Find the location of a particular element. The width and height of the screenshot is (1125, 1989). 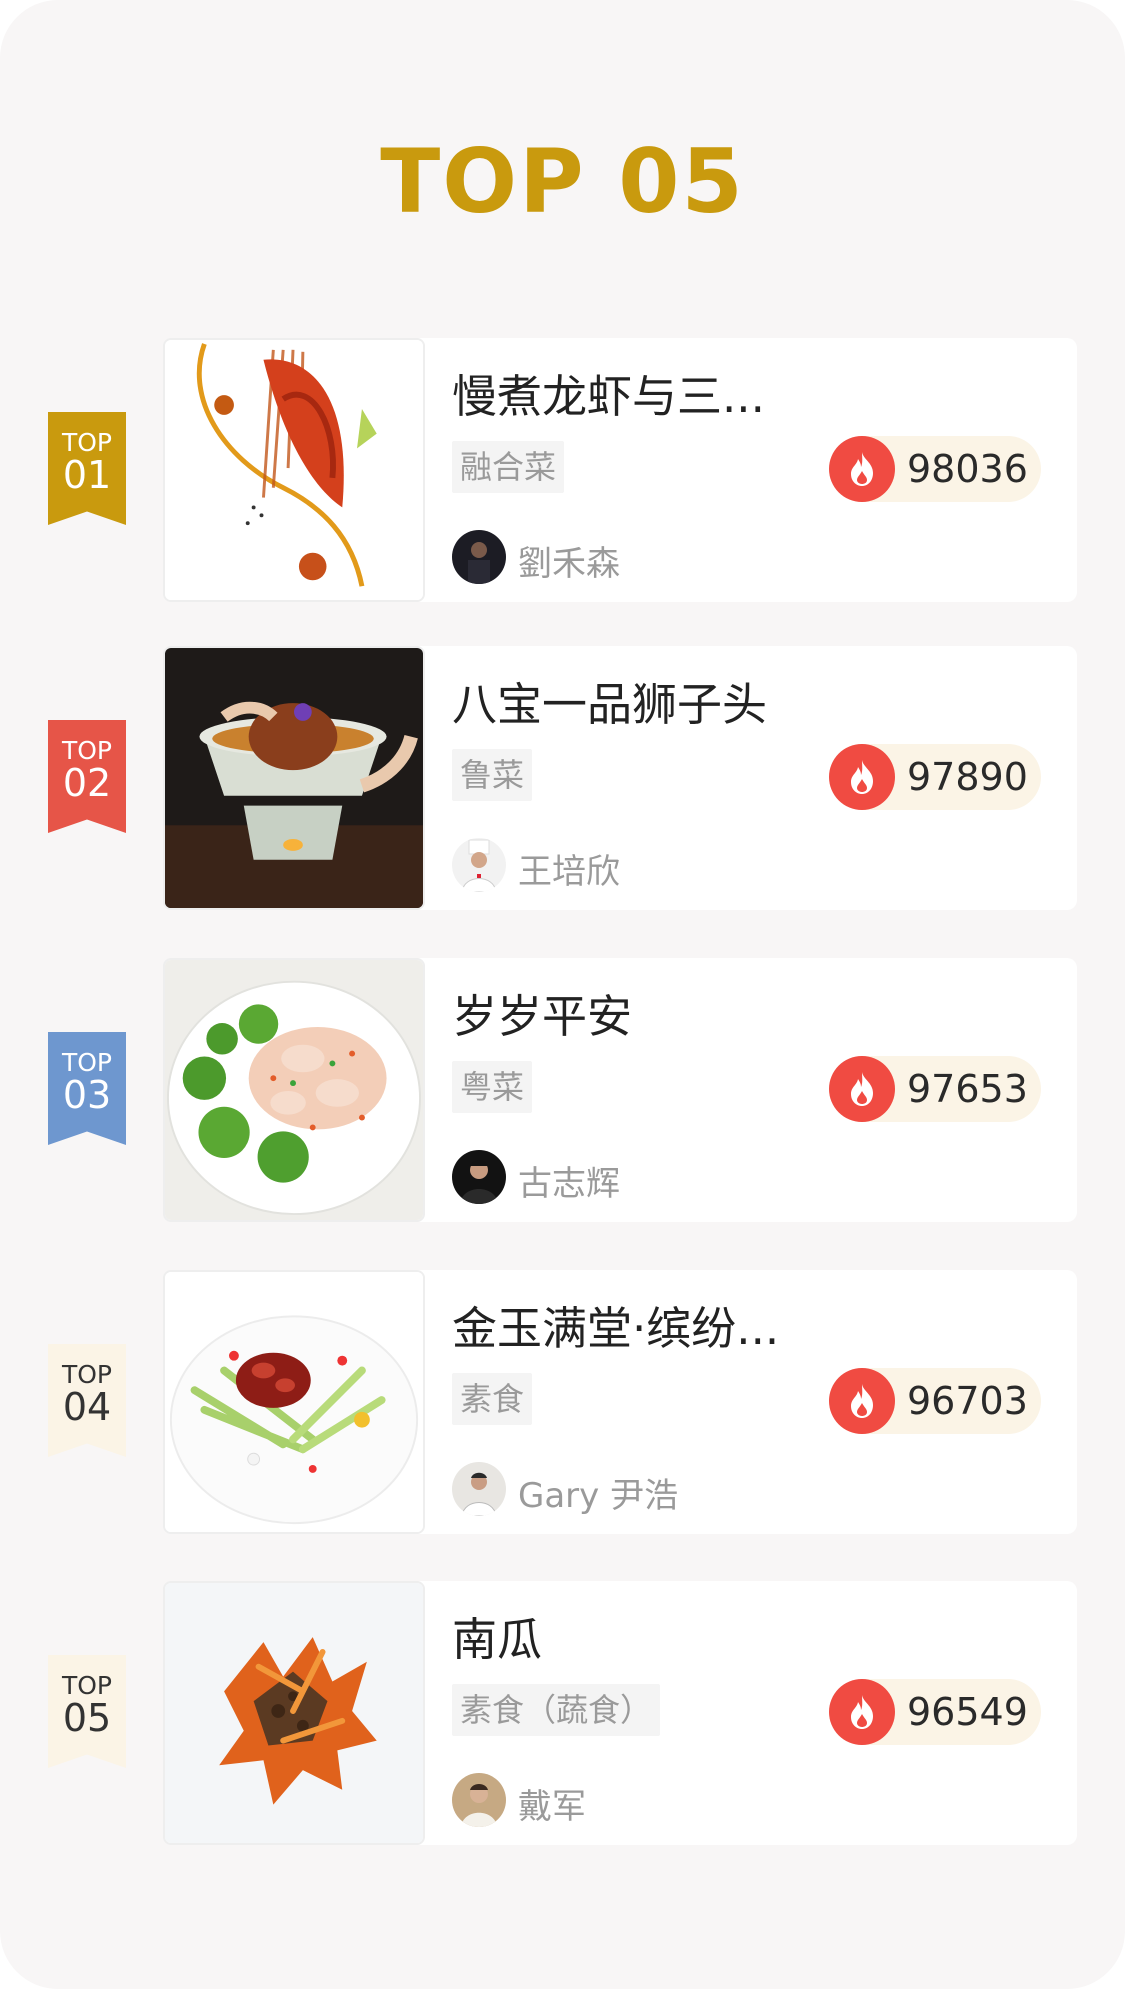

shrimp-broccoli-image is located at coordinates (294, 1090).